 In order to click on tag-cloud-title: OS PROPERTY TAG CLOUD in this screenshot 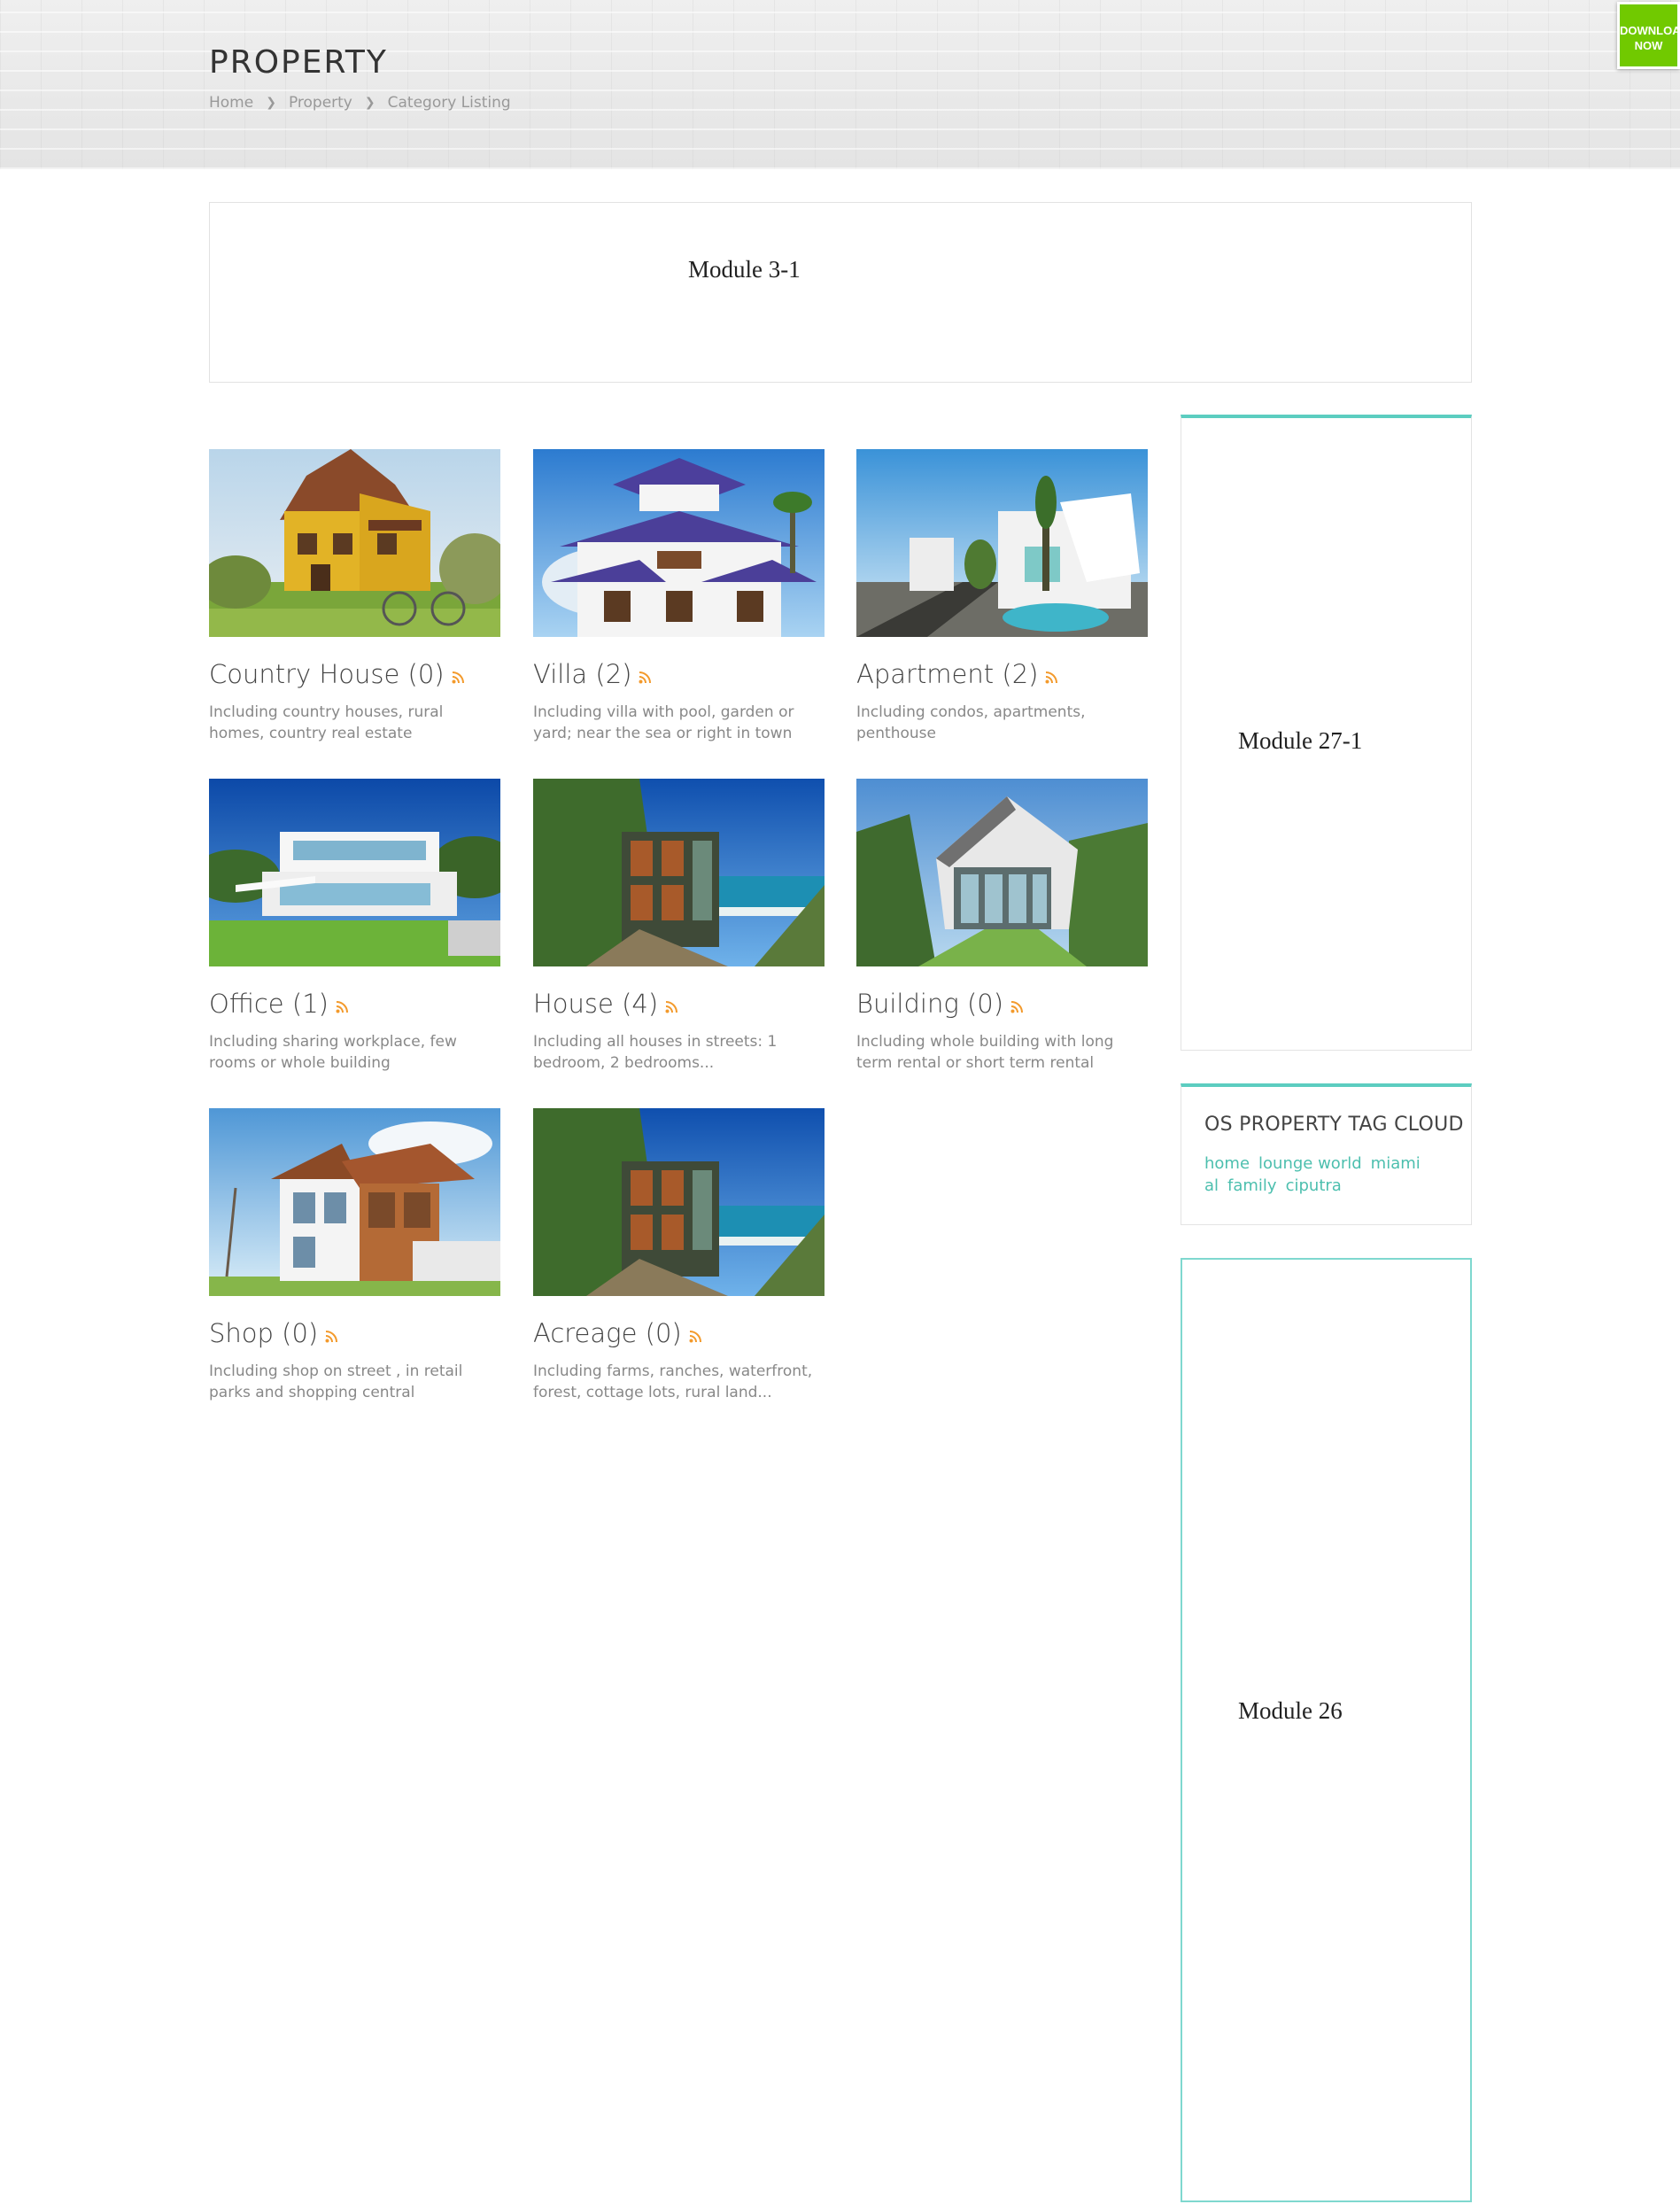, I will do `click(1334, 1125)`.